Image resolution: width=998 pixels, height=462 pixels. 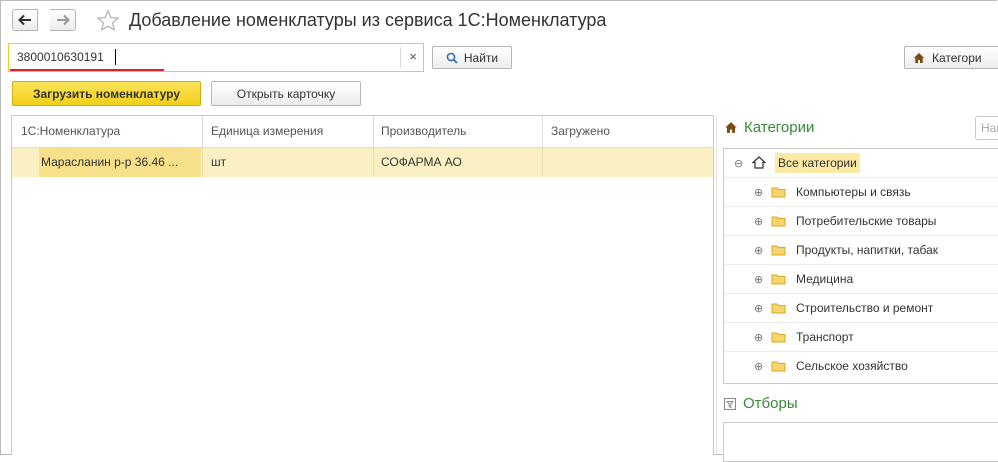 What do you see at coordinates (423, 131) in the screenshot?
I see `column-header-manufacturer: Производитель` at bounding box center [423, 131].